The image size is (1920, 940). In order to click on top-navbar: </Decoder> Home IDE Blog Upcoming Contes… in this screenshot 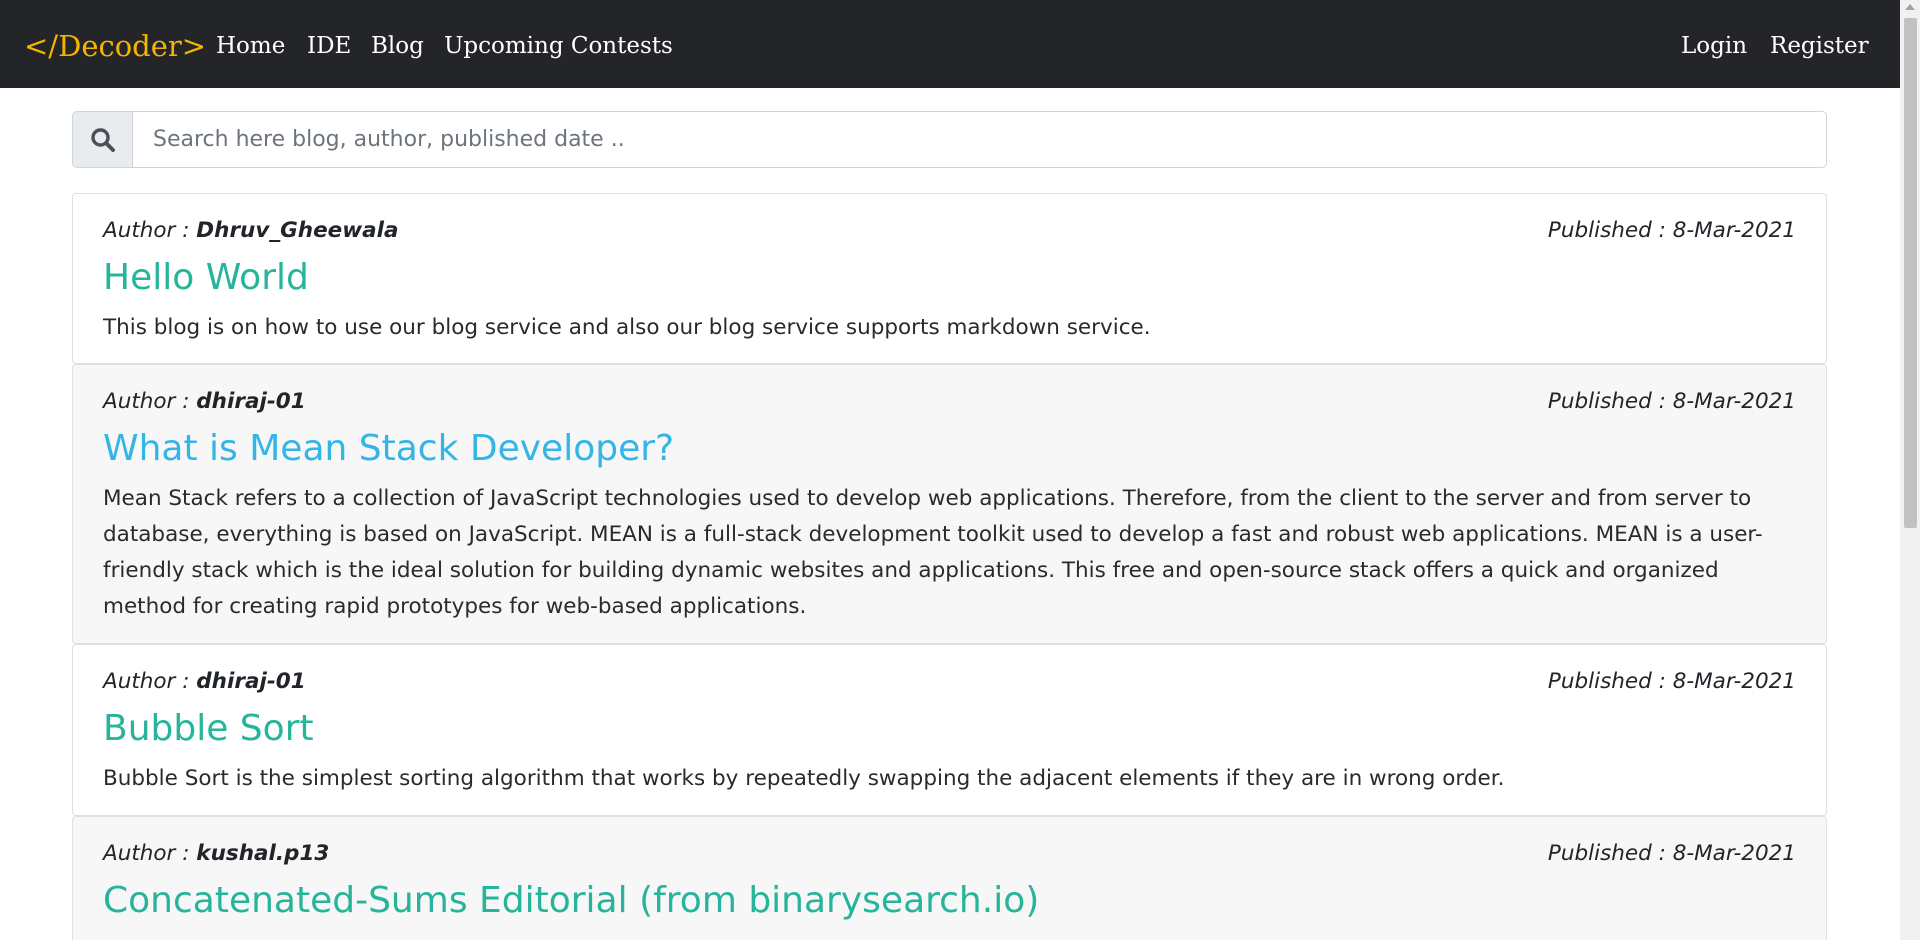, I will do `click(950, 44)`.